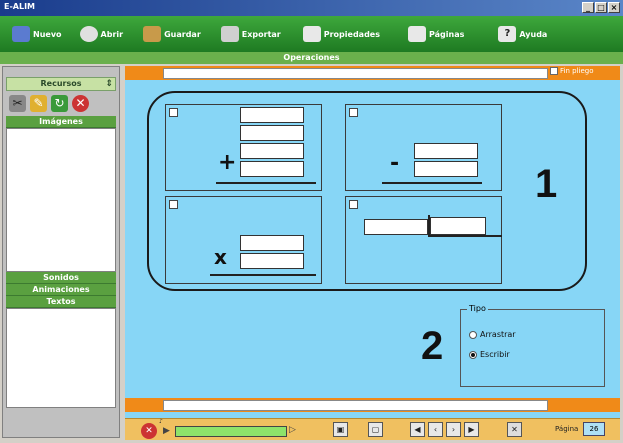  I want to click on cut-icon: ✂, so click(17, 103).